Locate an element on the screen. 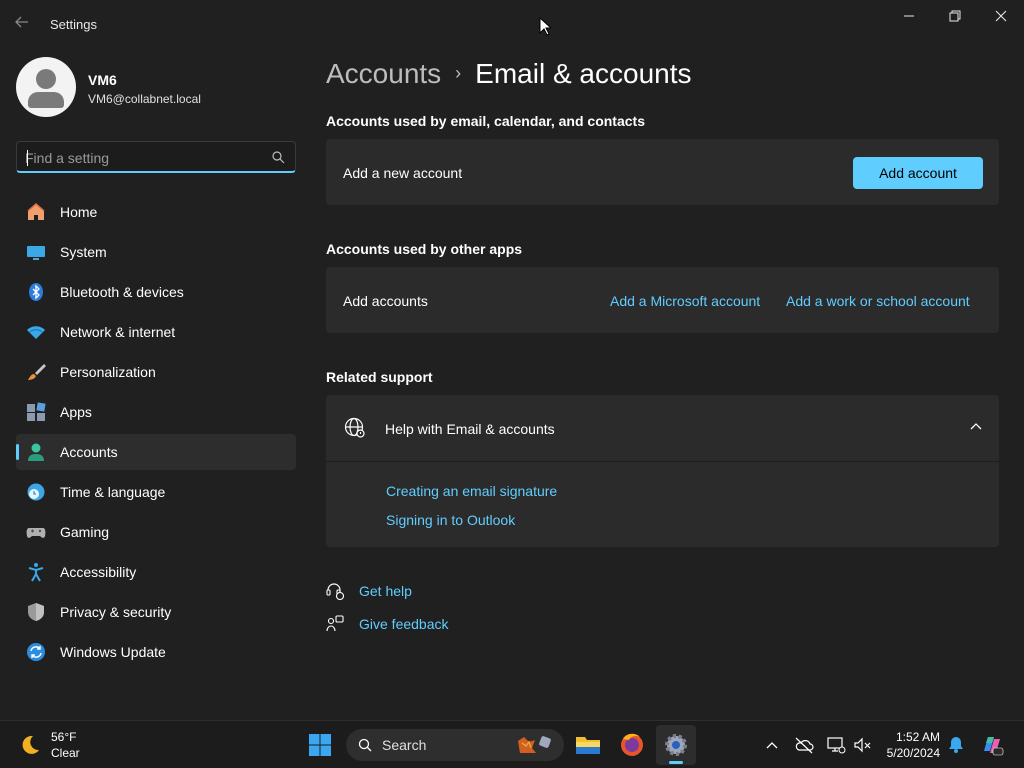  weather-temperature: 56°F is located at coordinates (64, 737).